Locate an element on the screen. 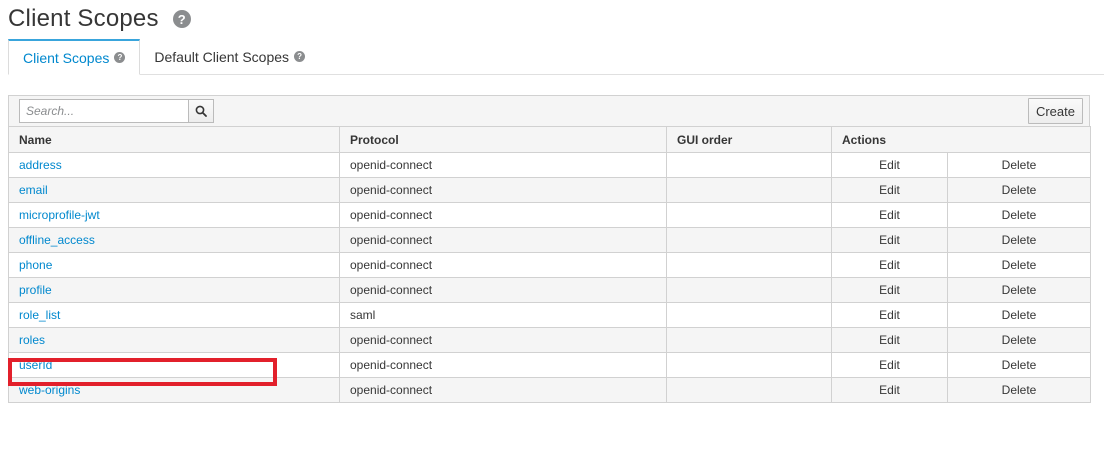 The width and height of the screenshot is (1114, 465). scope-name-link: email is located at coordinates (33, 190).